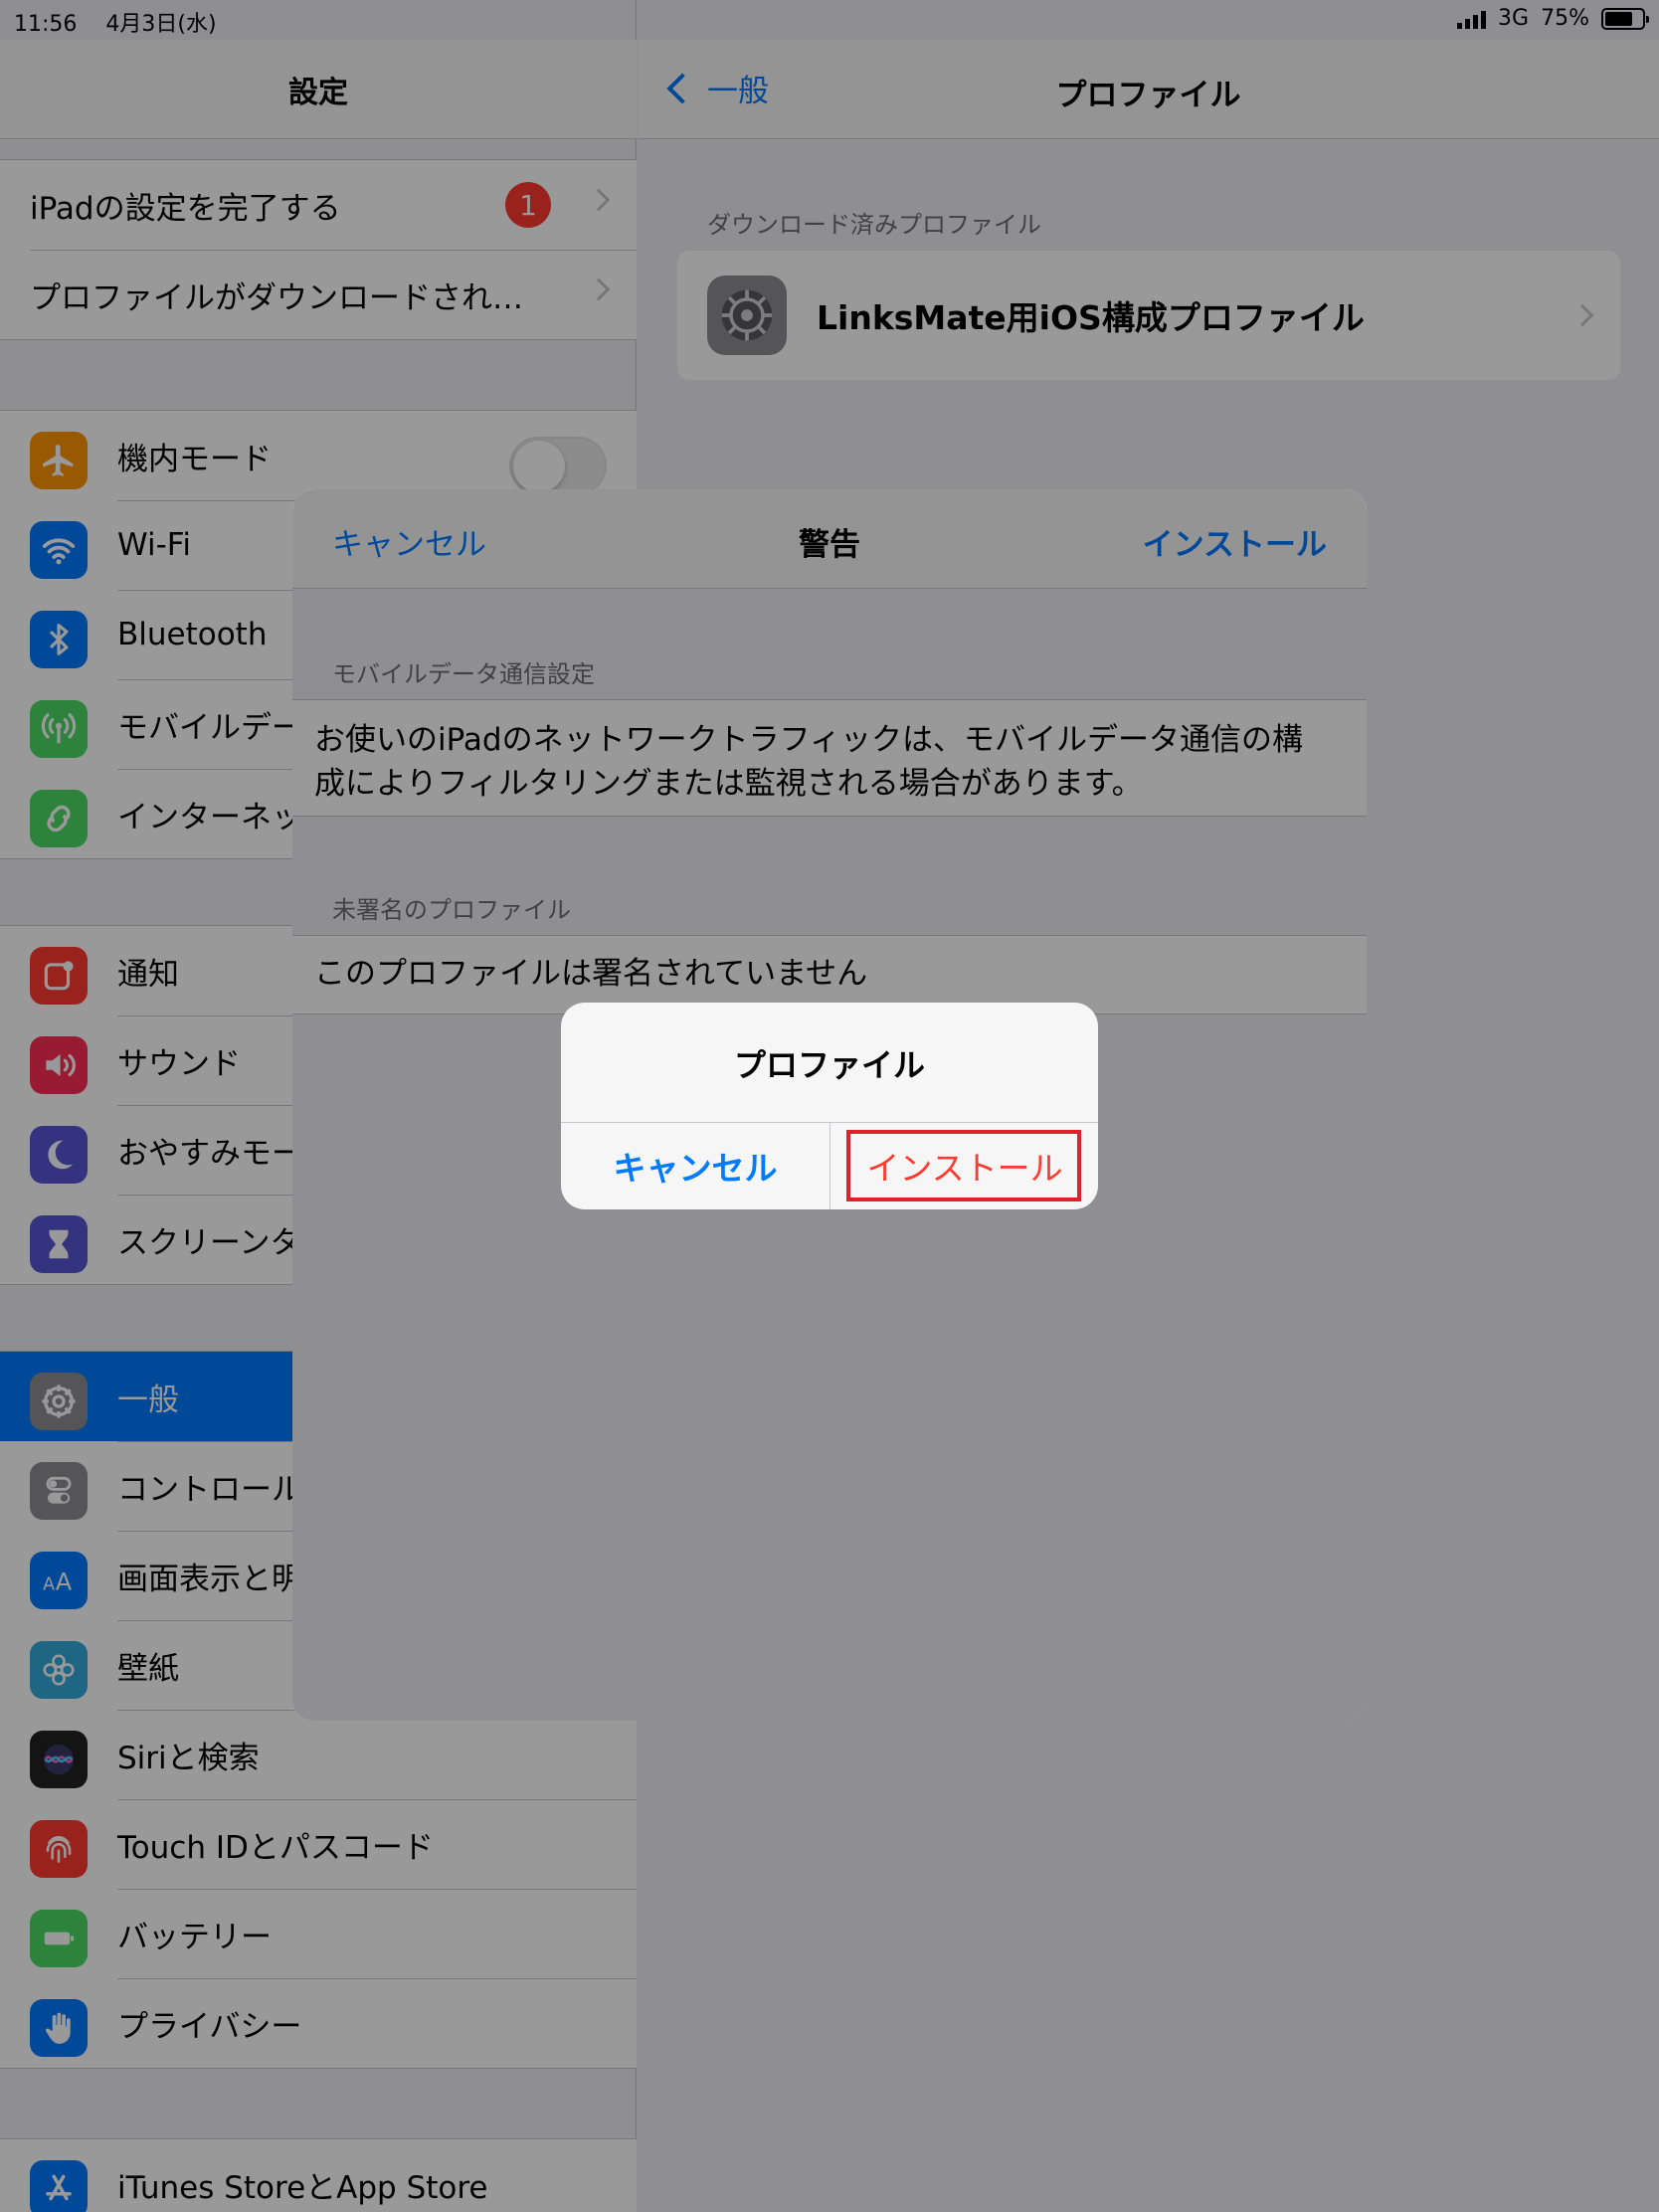  I want to click on alert-title: プロファイル, so click(829, 1065).